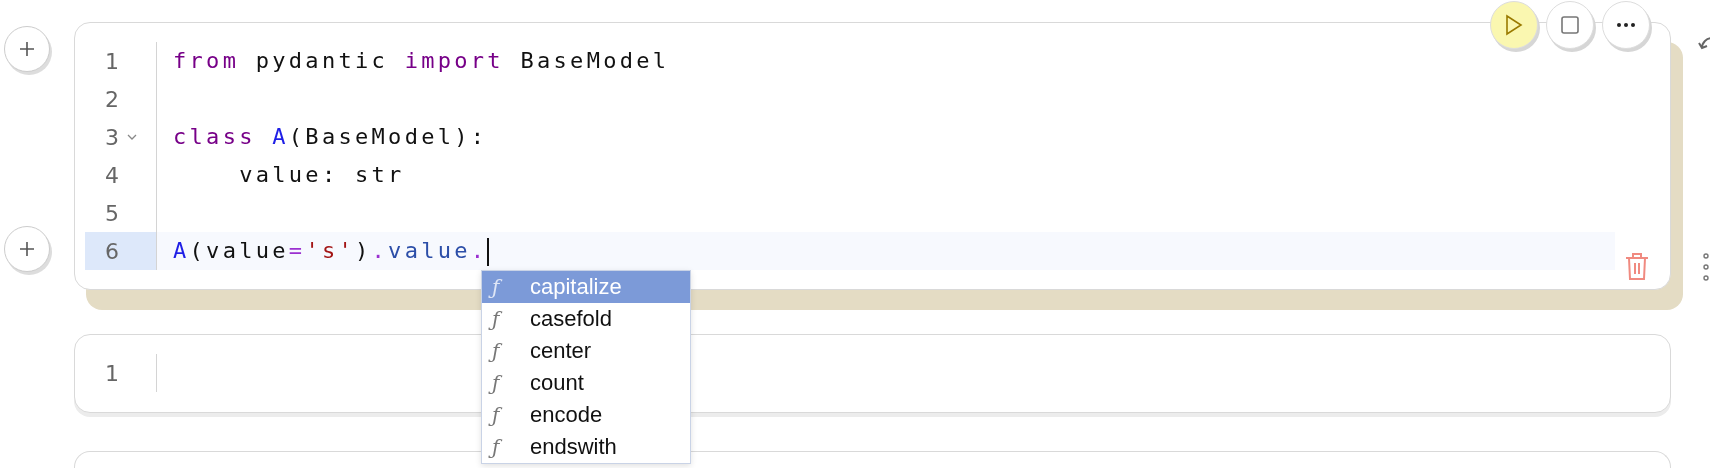 The height and width of the screenshot is (468, 1710). Describe the element at coordinates (1637, 266) in the screenshot. I see `delete-icon` at that location.